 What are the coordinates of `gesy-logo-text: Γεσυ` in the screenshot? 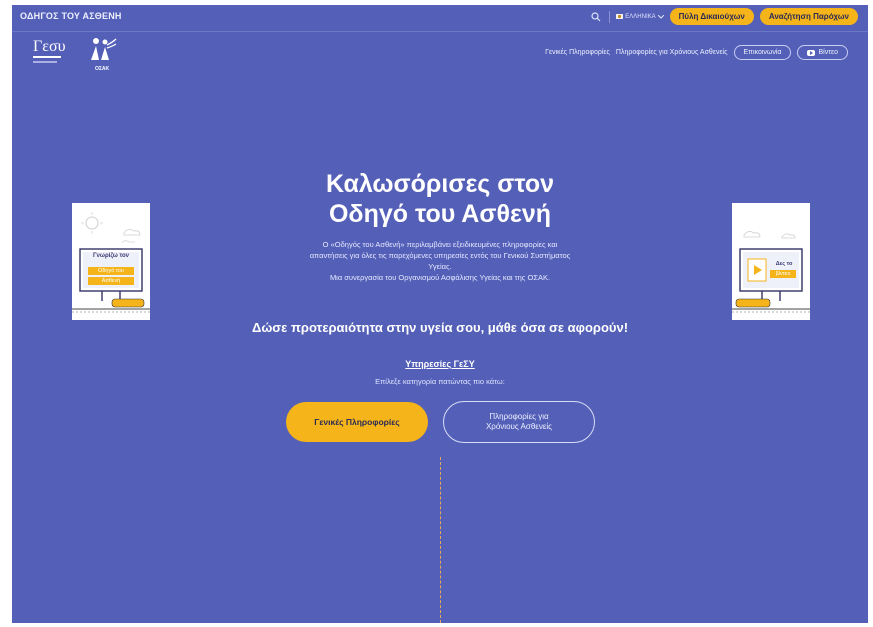 It's located at (49, 46).